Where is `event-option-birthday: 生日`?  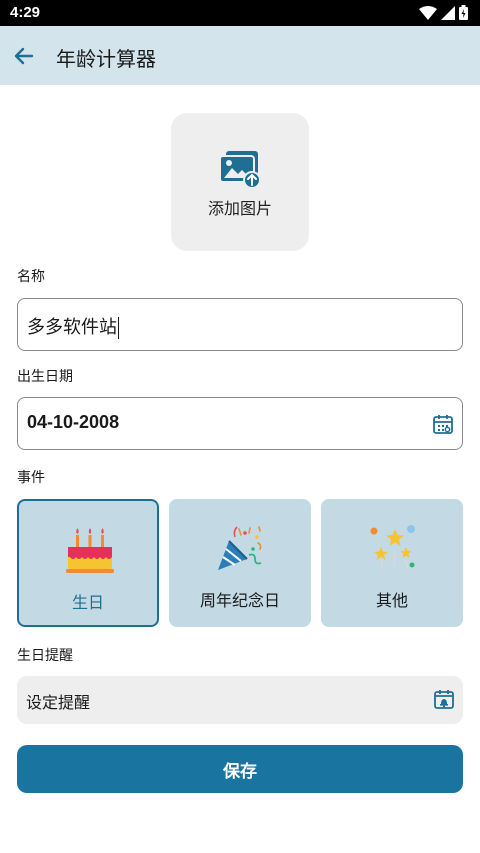 event-option-birthday: 生日 is located at coordinates (88, 563).